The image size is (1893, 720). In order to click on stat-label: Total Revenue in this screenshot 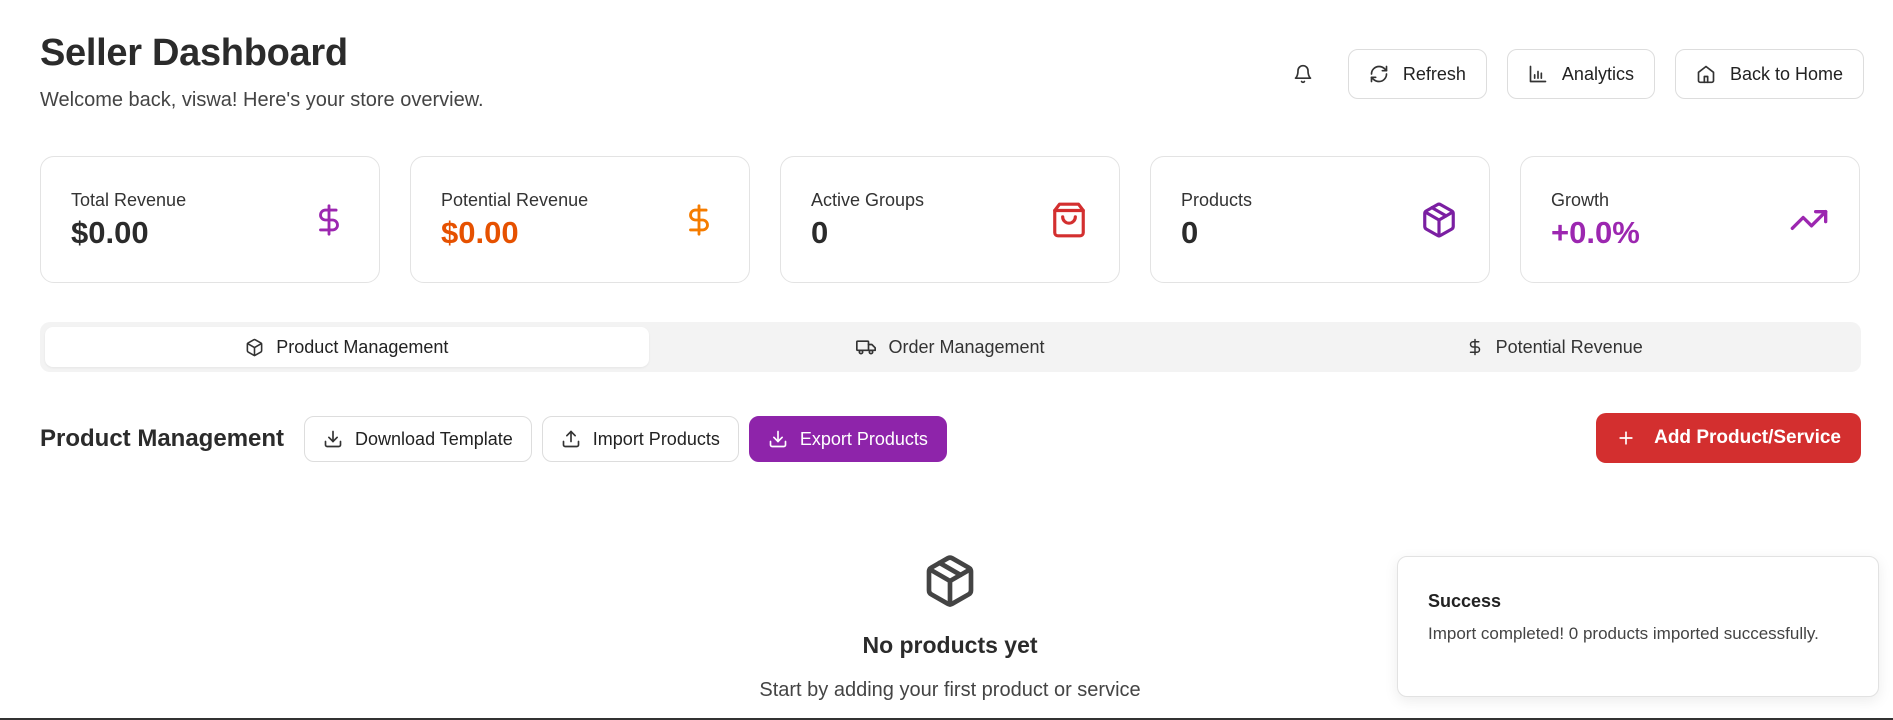, I will do `click(129, 200)`.